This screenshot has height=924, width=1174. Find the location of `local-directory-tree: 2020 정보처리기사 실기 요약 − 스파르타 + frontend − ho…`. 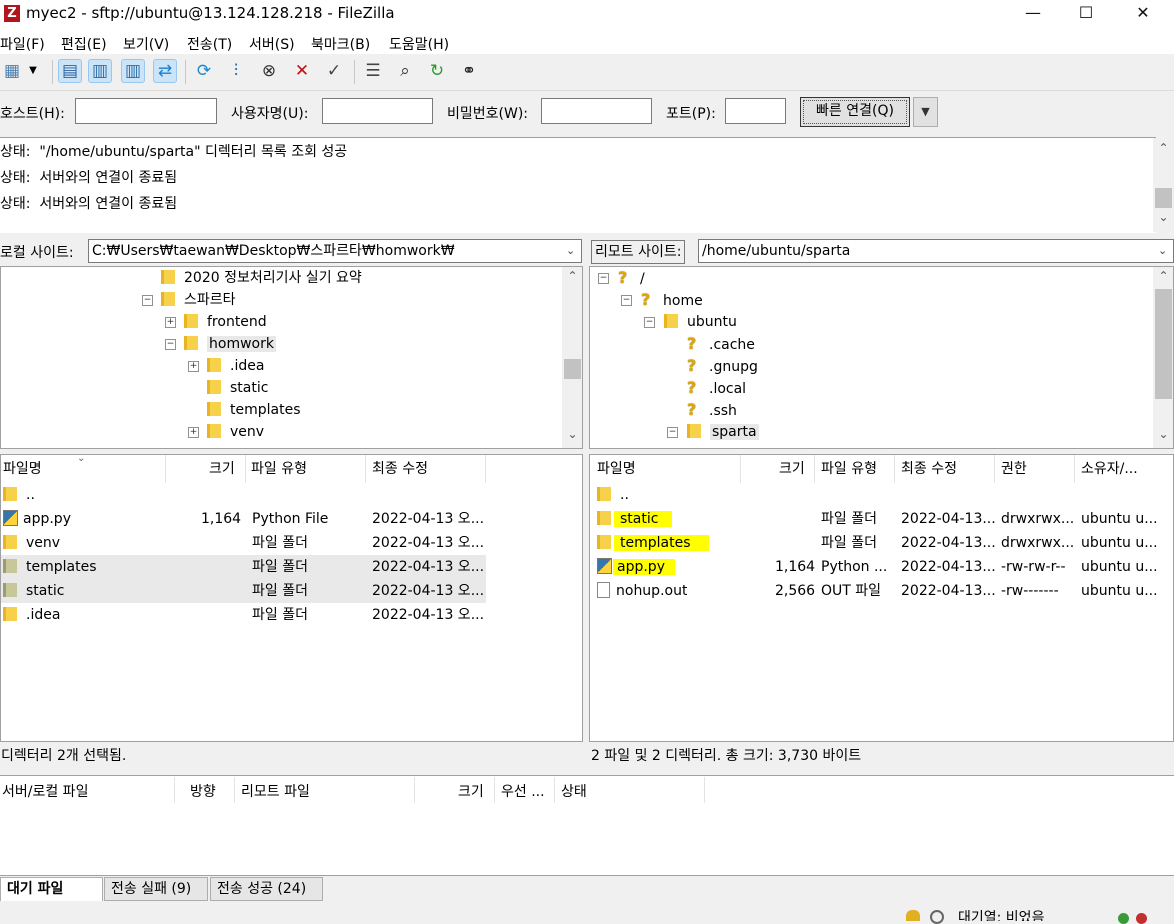

local-directory-tree: 2020 정보처리기사 실기 요약 − 스파르타 + frontend − ho… is located at coordinates (291, 357).